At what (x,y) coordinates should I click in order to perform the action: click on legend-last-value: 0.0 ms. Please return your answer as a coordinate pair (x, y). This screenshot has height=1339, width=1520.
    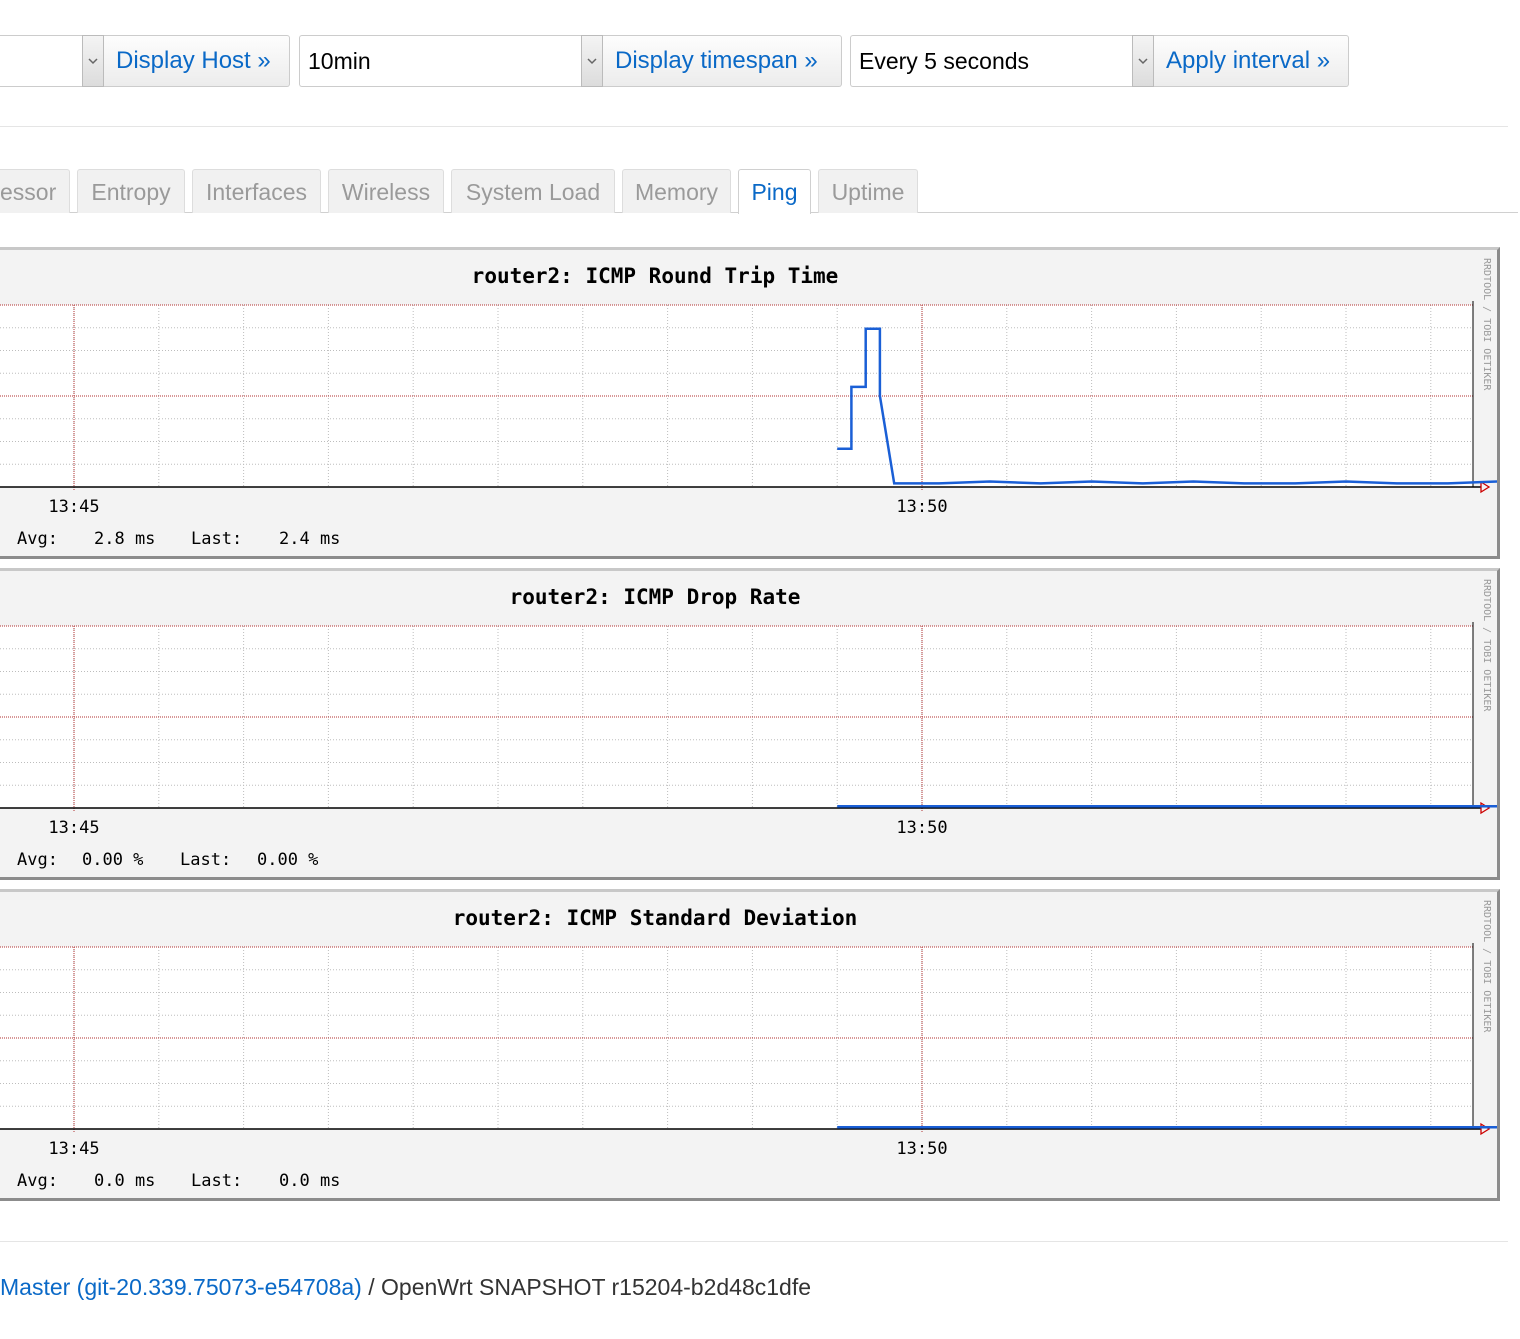
    Looking at the image, I should click on (309, 1181).